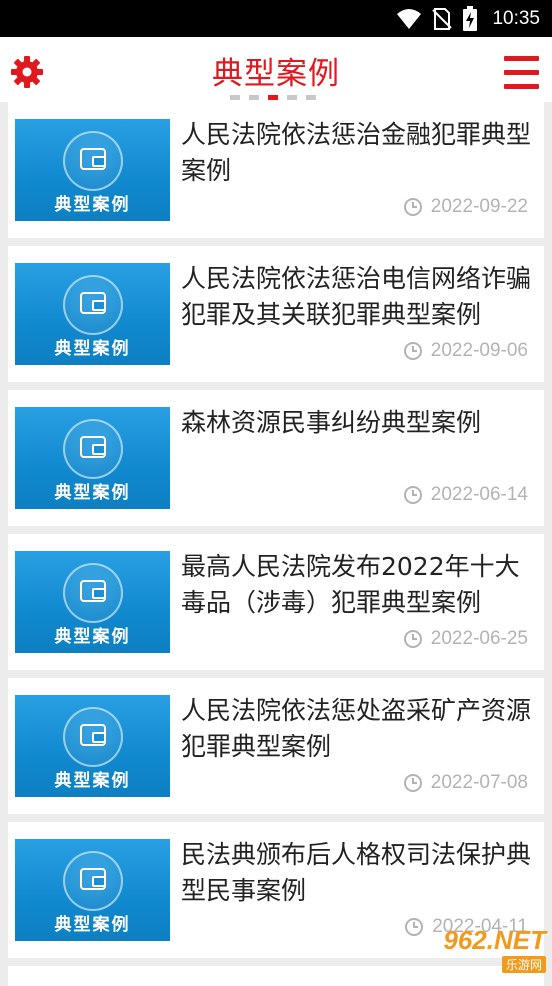 Image resolution: width=552 pixels, height=986 pixels. What do you see at coordinates (479, 207) in the screenshot?
I see `case-date-text: 2022-09-22` at bounding box center [479, 207].